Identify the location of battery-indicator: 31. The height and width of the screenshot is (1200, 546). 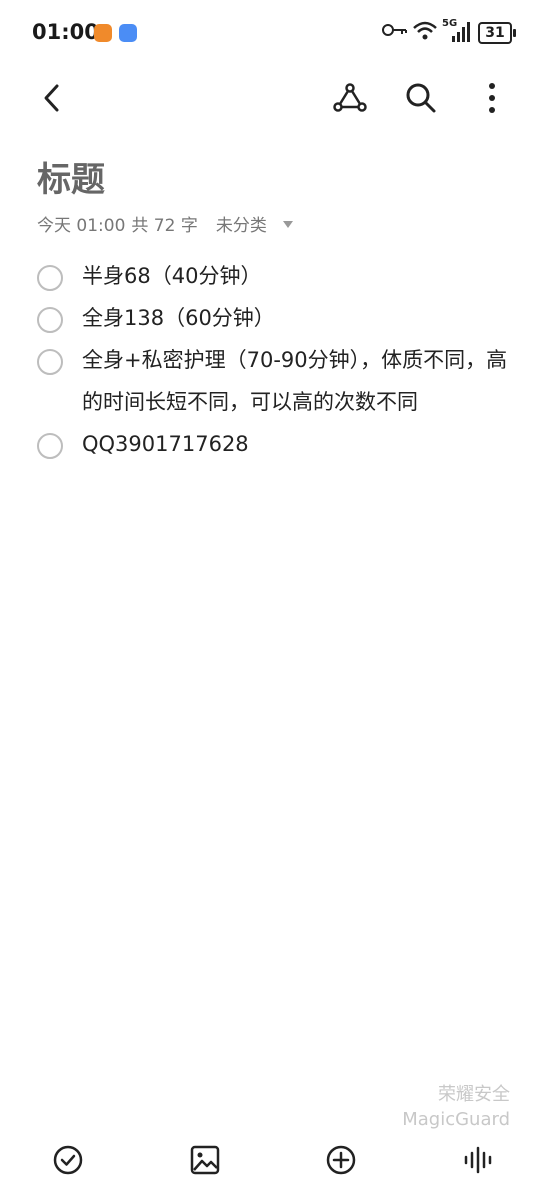
(497, 33).